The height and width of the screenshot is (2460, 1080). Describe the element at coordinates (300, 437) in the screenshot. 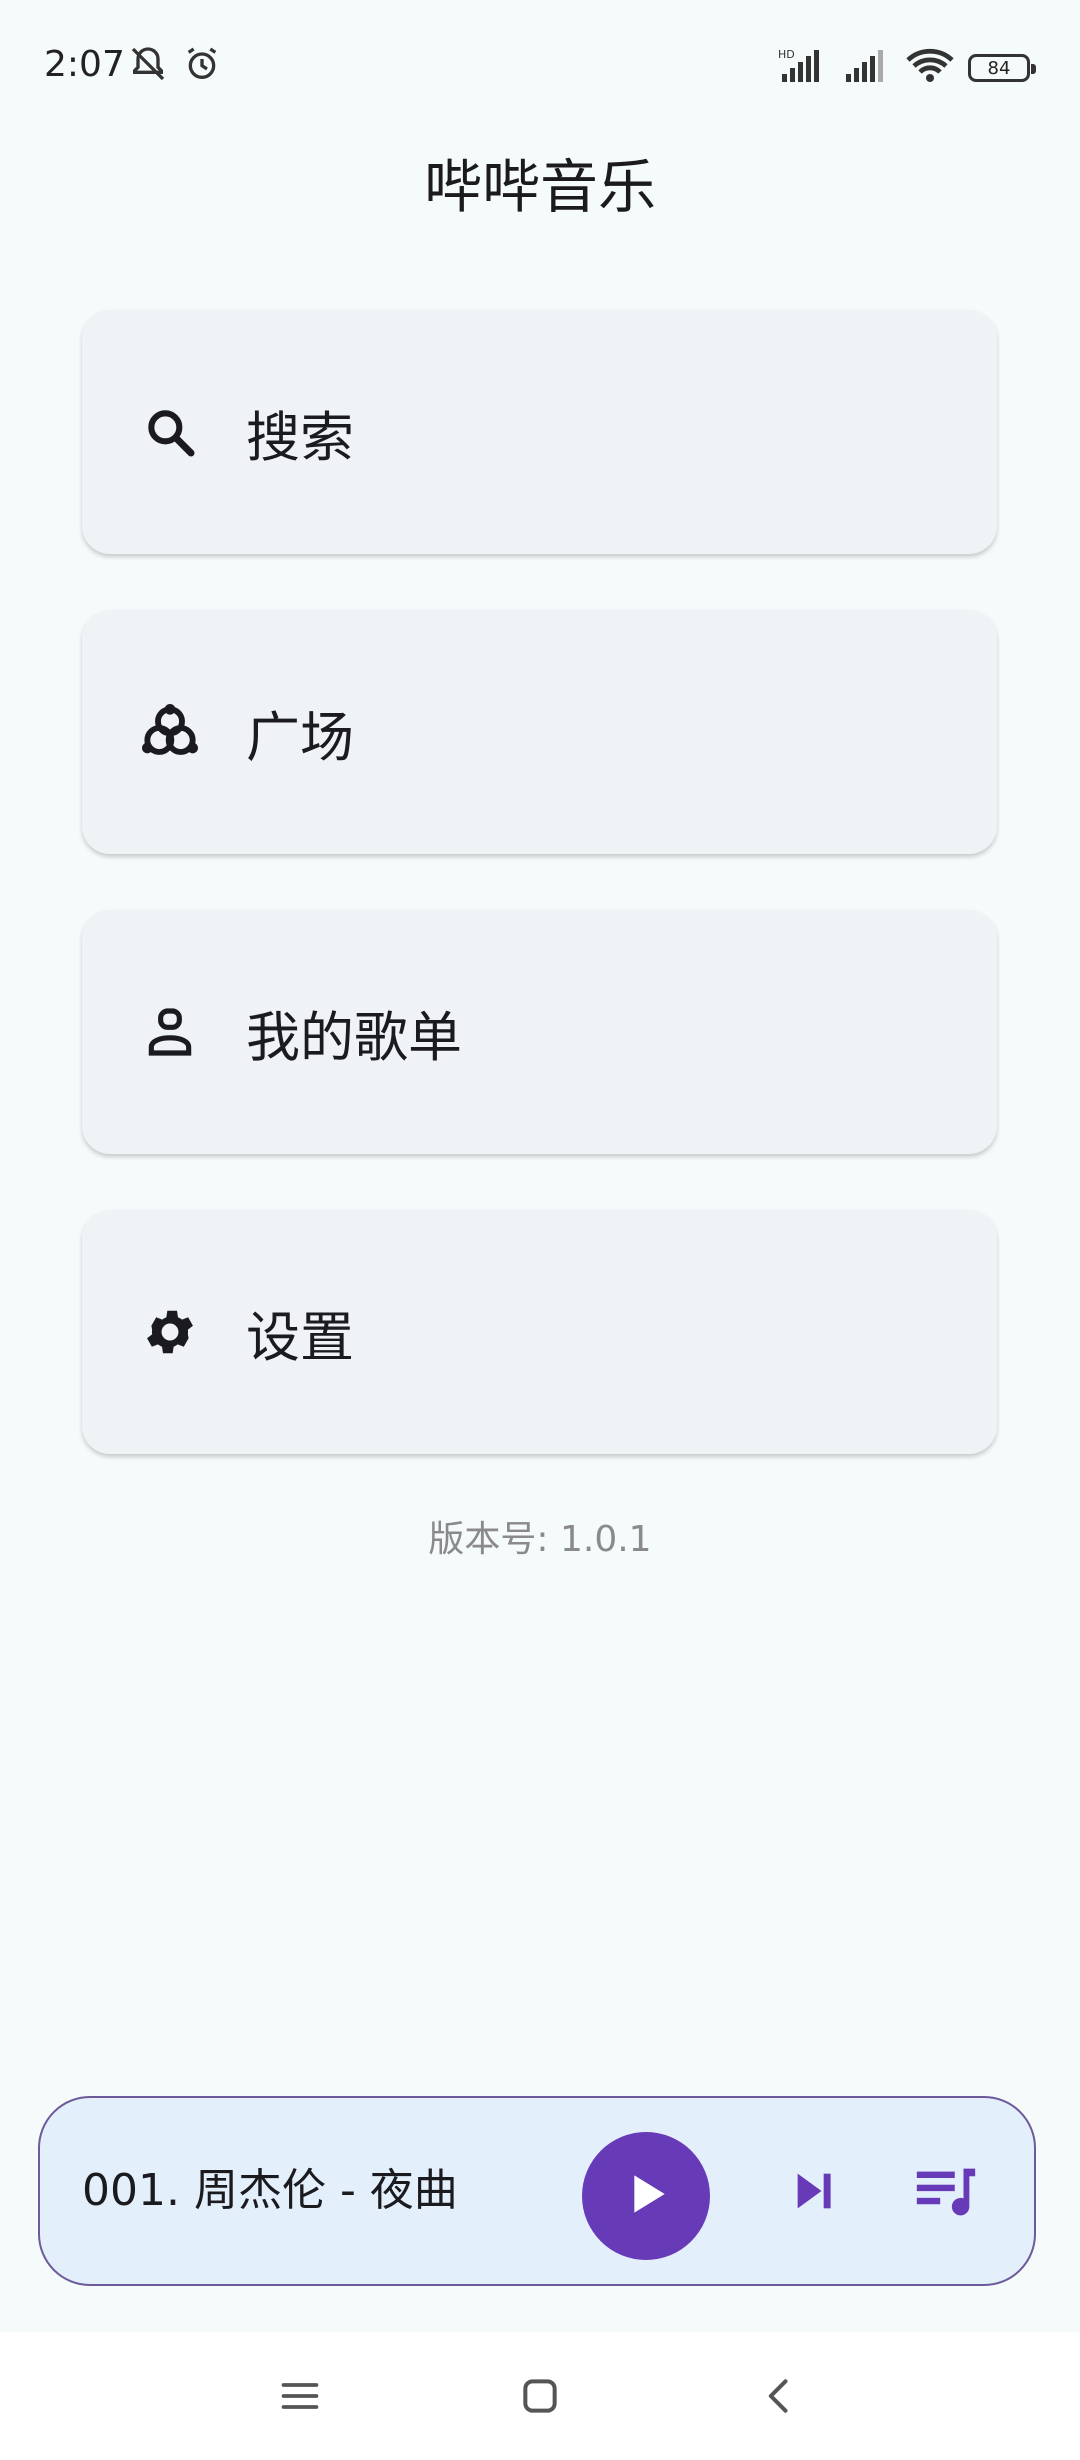

I see `menu-item-label: 搜索` at that location.